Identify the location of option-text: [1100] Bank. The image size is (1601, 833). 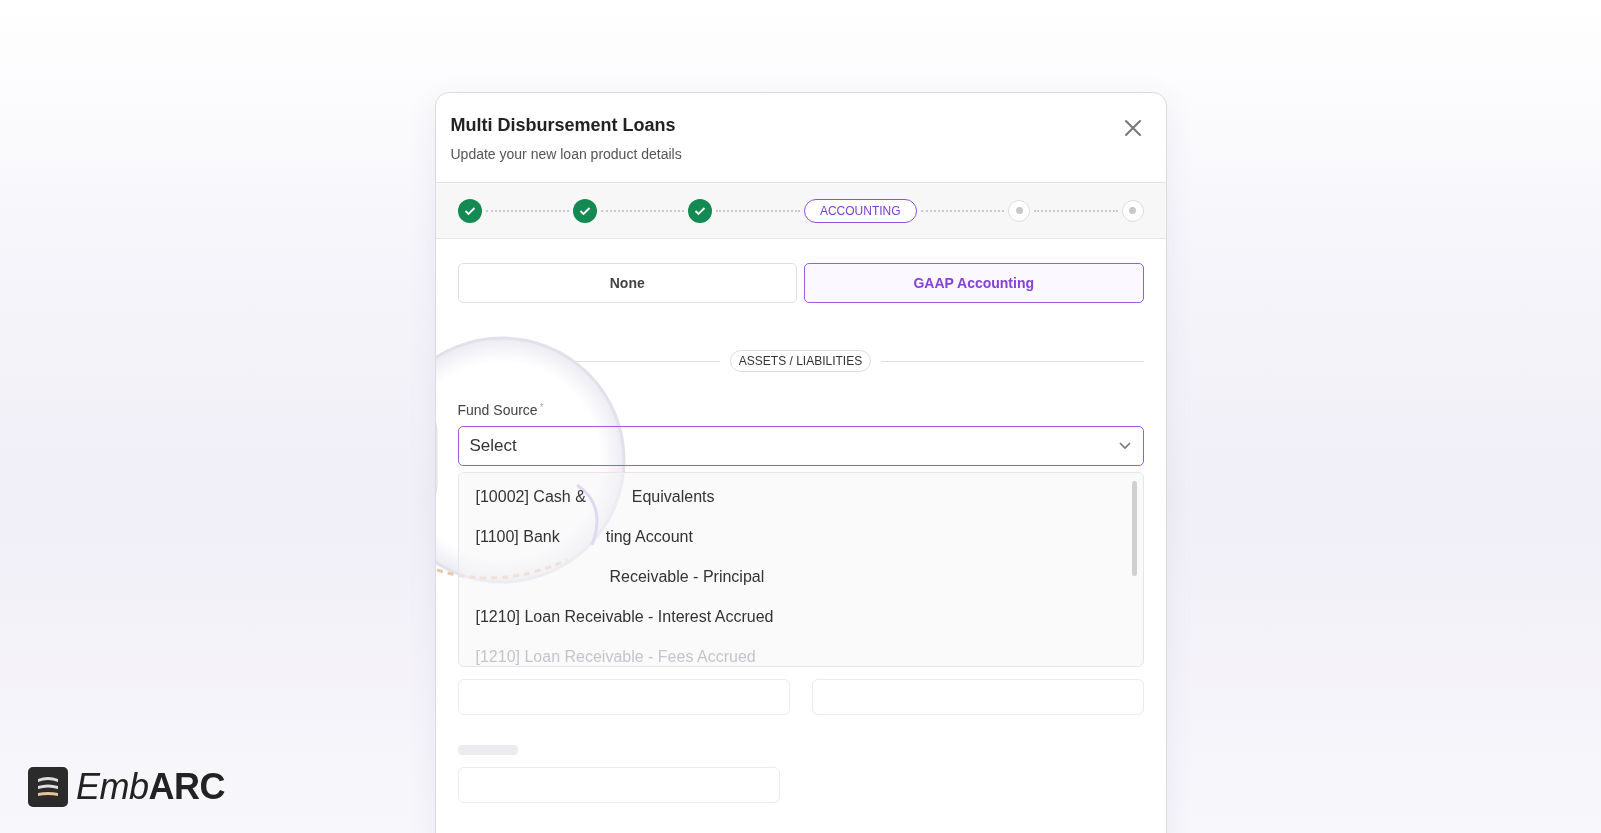
(517, 537).